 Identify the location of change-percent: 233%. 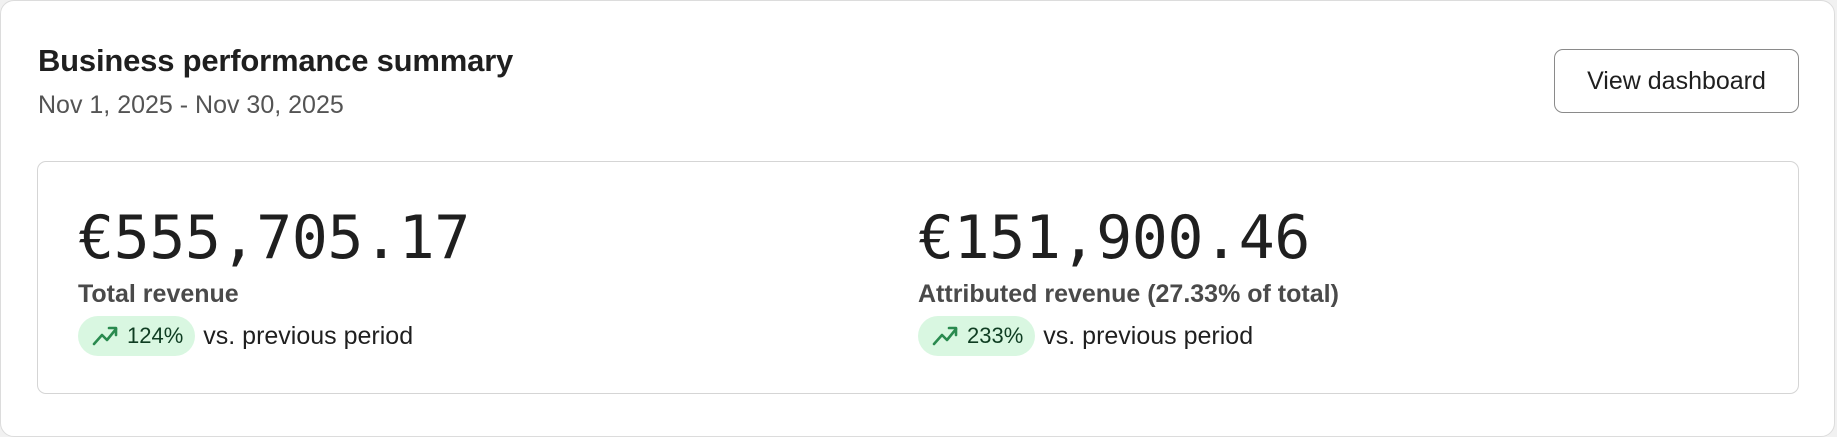
(995, 335).